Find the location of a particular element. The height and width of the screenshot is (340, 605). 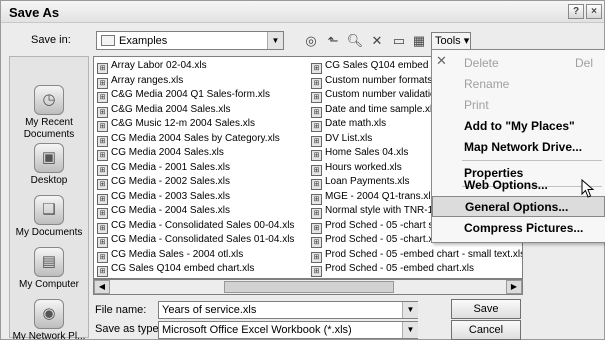

file-name-value: Years of service.xls is located at coordinates (209, 310).